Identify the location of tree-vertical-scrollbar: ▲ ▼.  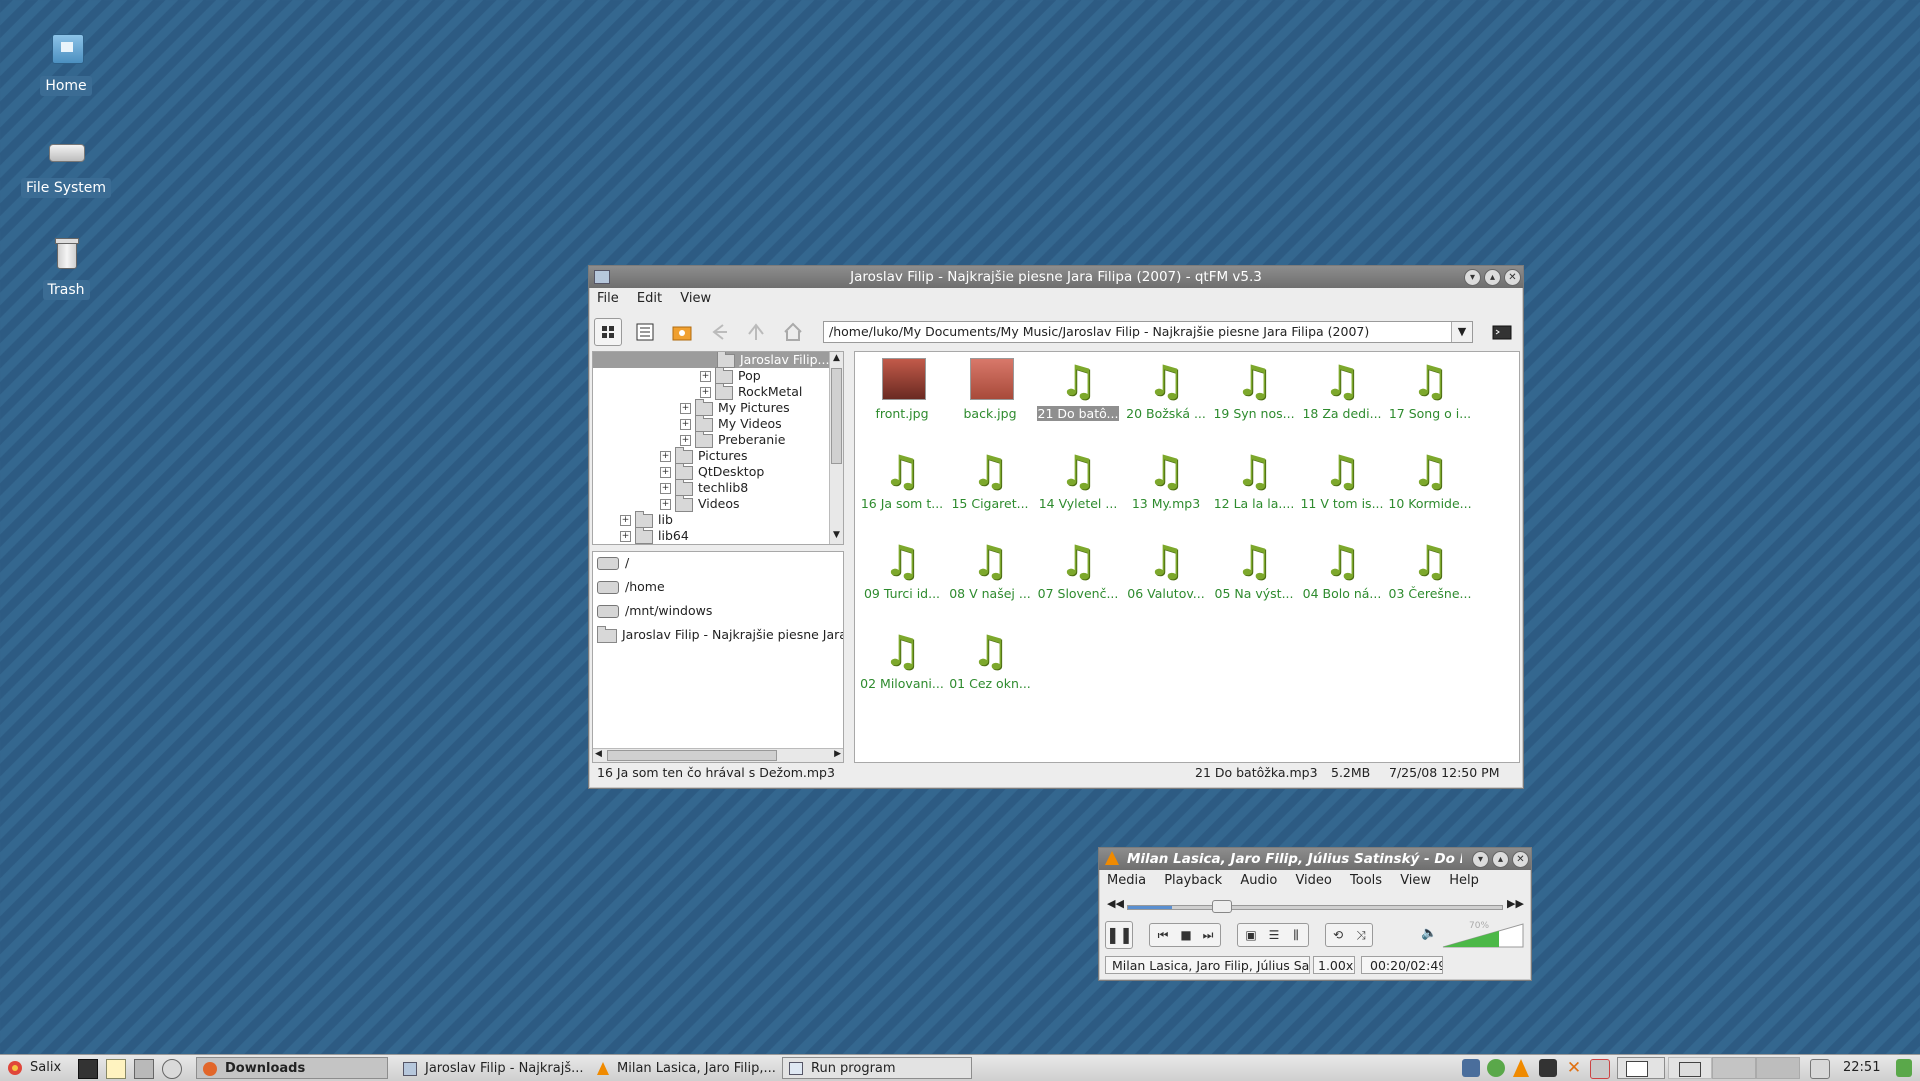
(836, 448).